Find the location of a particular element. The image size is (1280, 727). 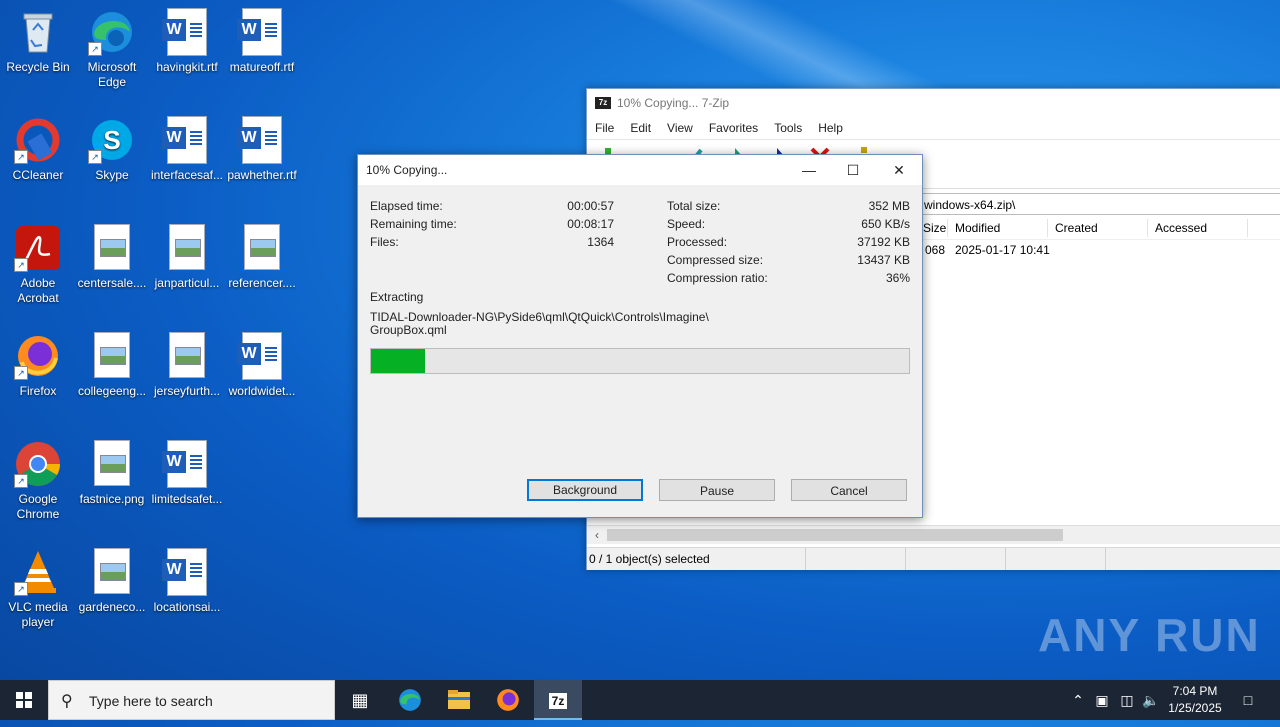

notifications-icon: □ is located at coordinates (1248, 700).